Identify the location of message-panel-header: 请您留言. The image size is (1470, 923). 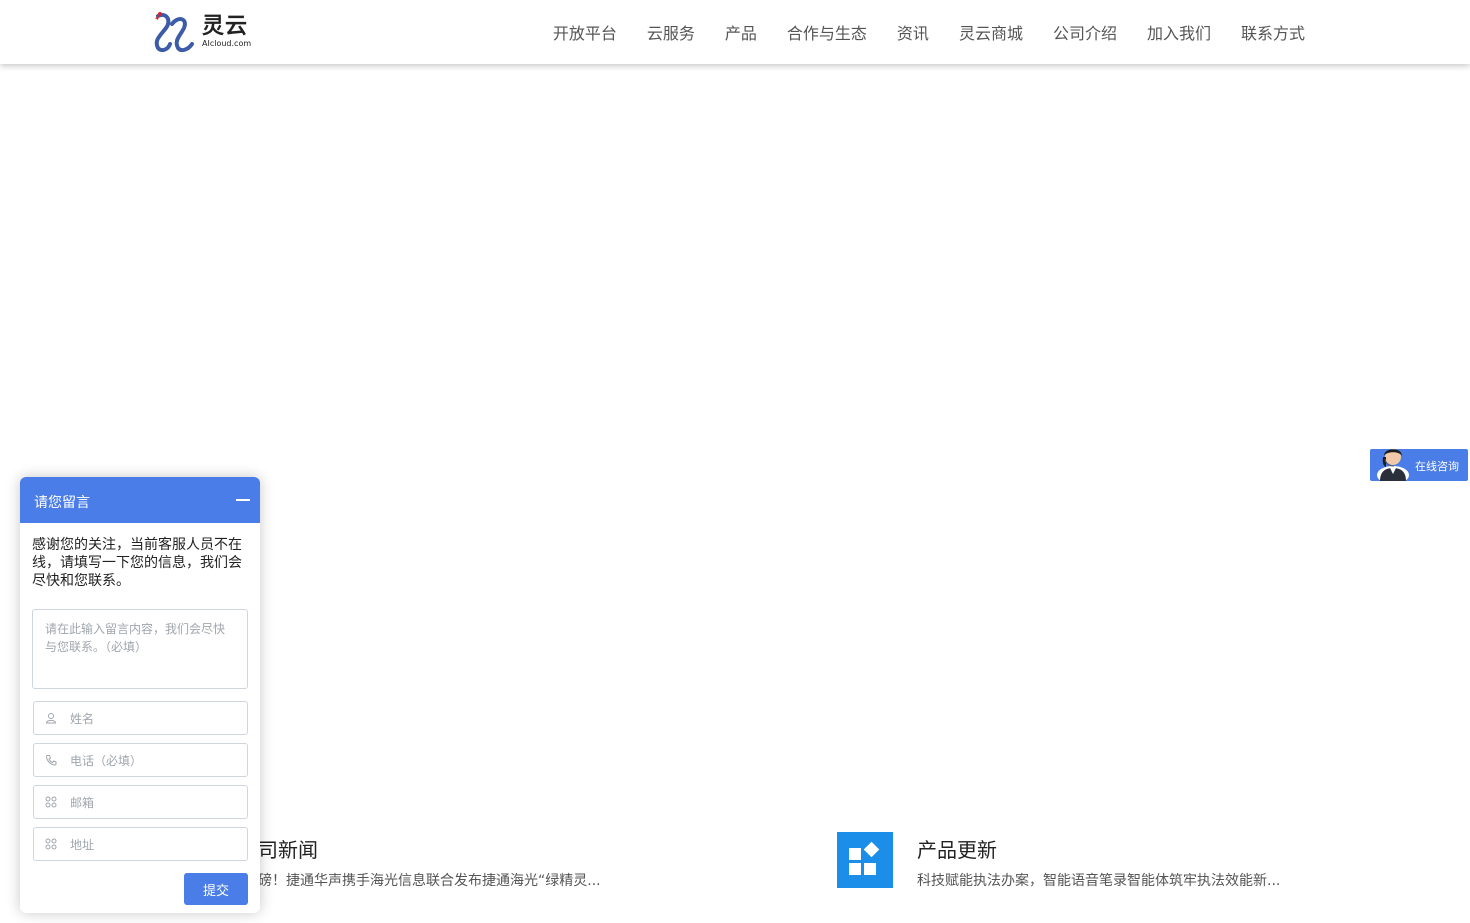
(140, 500).